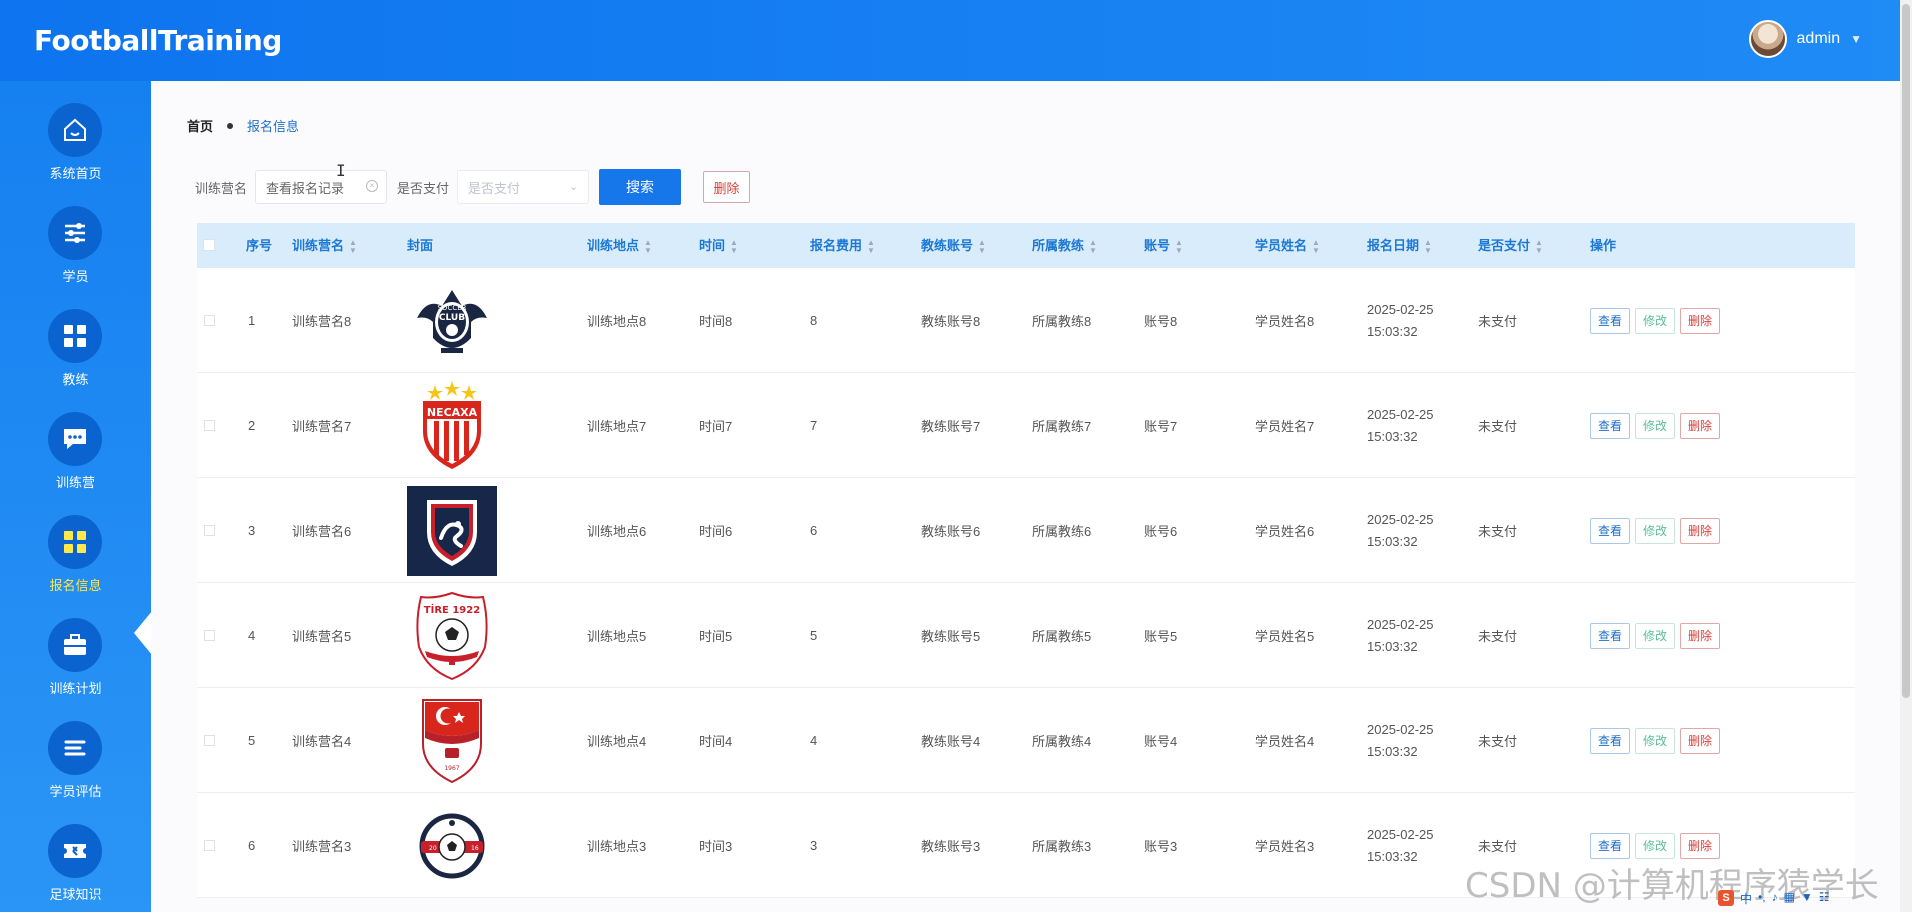 Image resolution: width=1912 pixels, height=924 pixels. Describe the element at coordinates (75, 462) in the screenshot. I see `sidebar-item-camps: 训练营` at that location.